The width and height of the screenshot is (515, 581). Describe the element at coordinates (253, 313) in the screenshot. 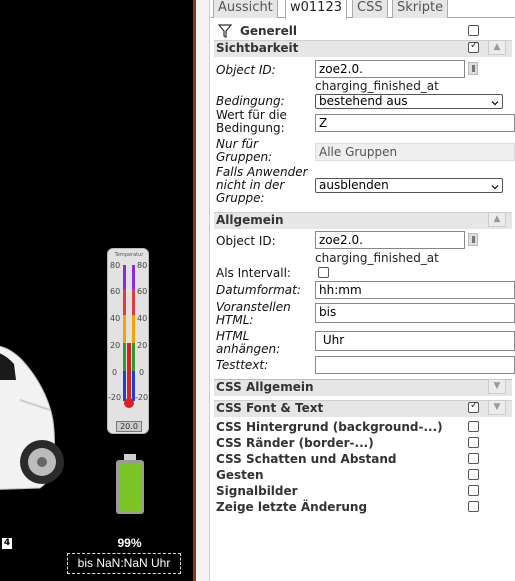

I see `prepend-html-label: Voranstellen HTML:` at that location.